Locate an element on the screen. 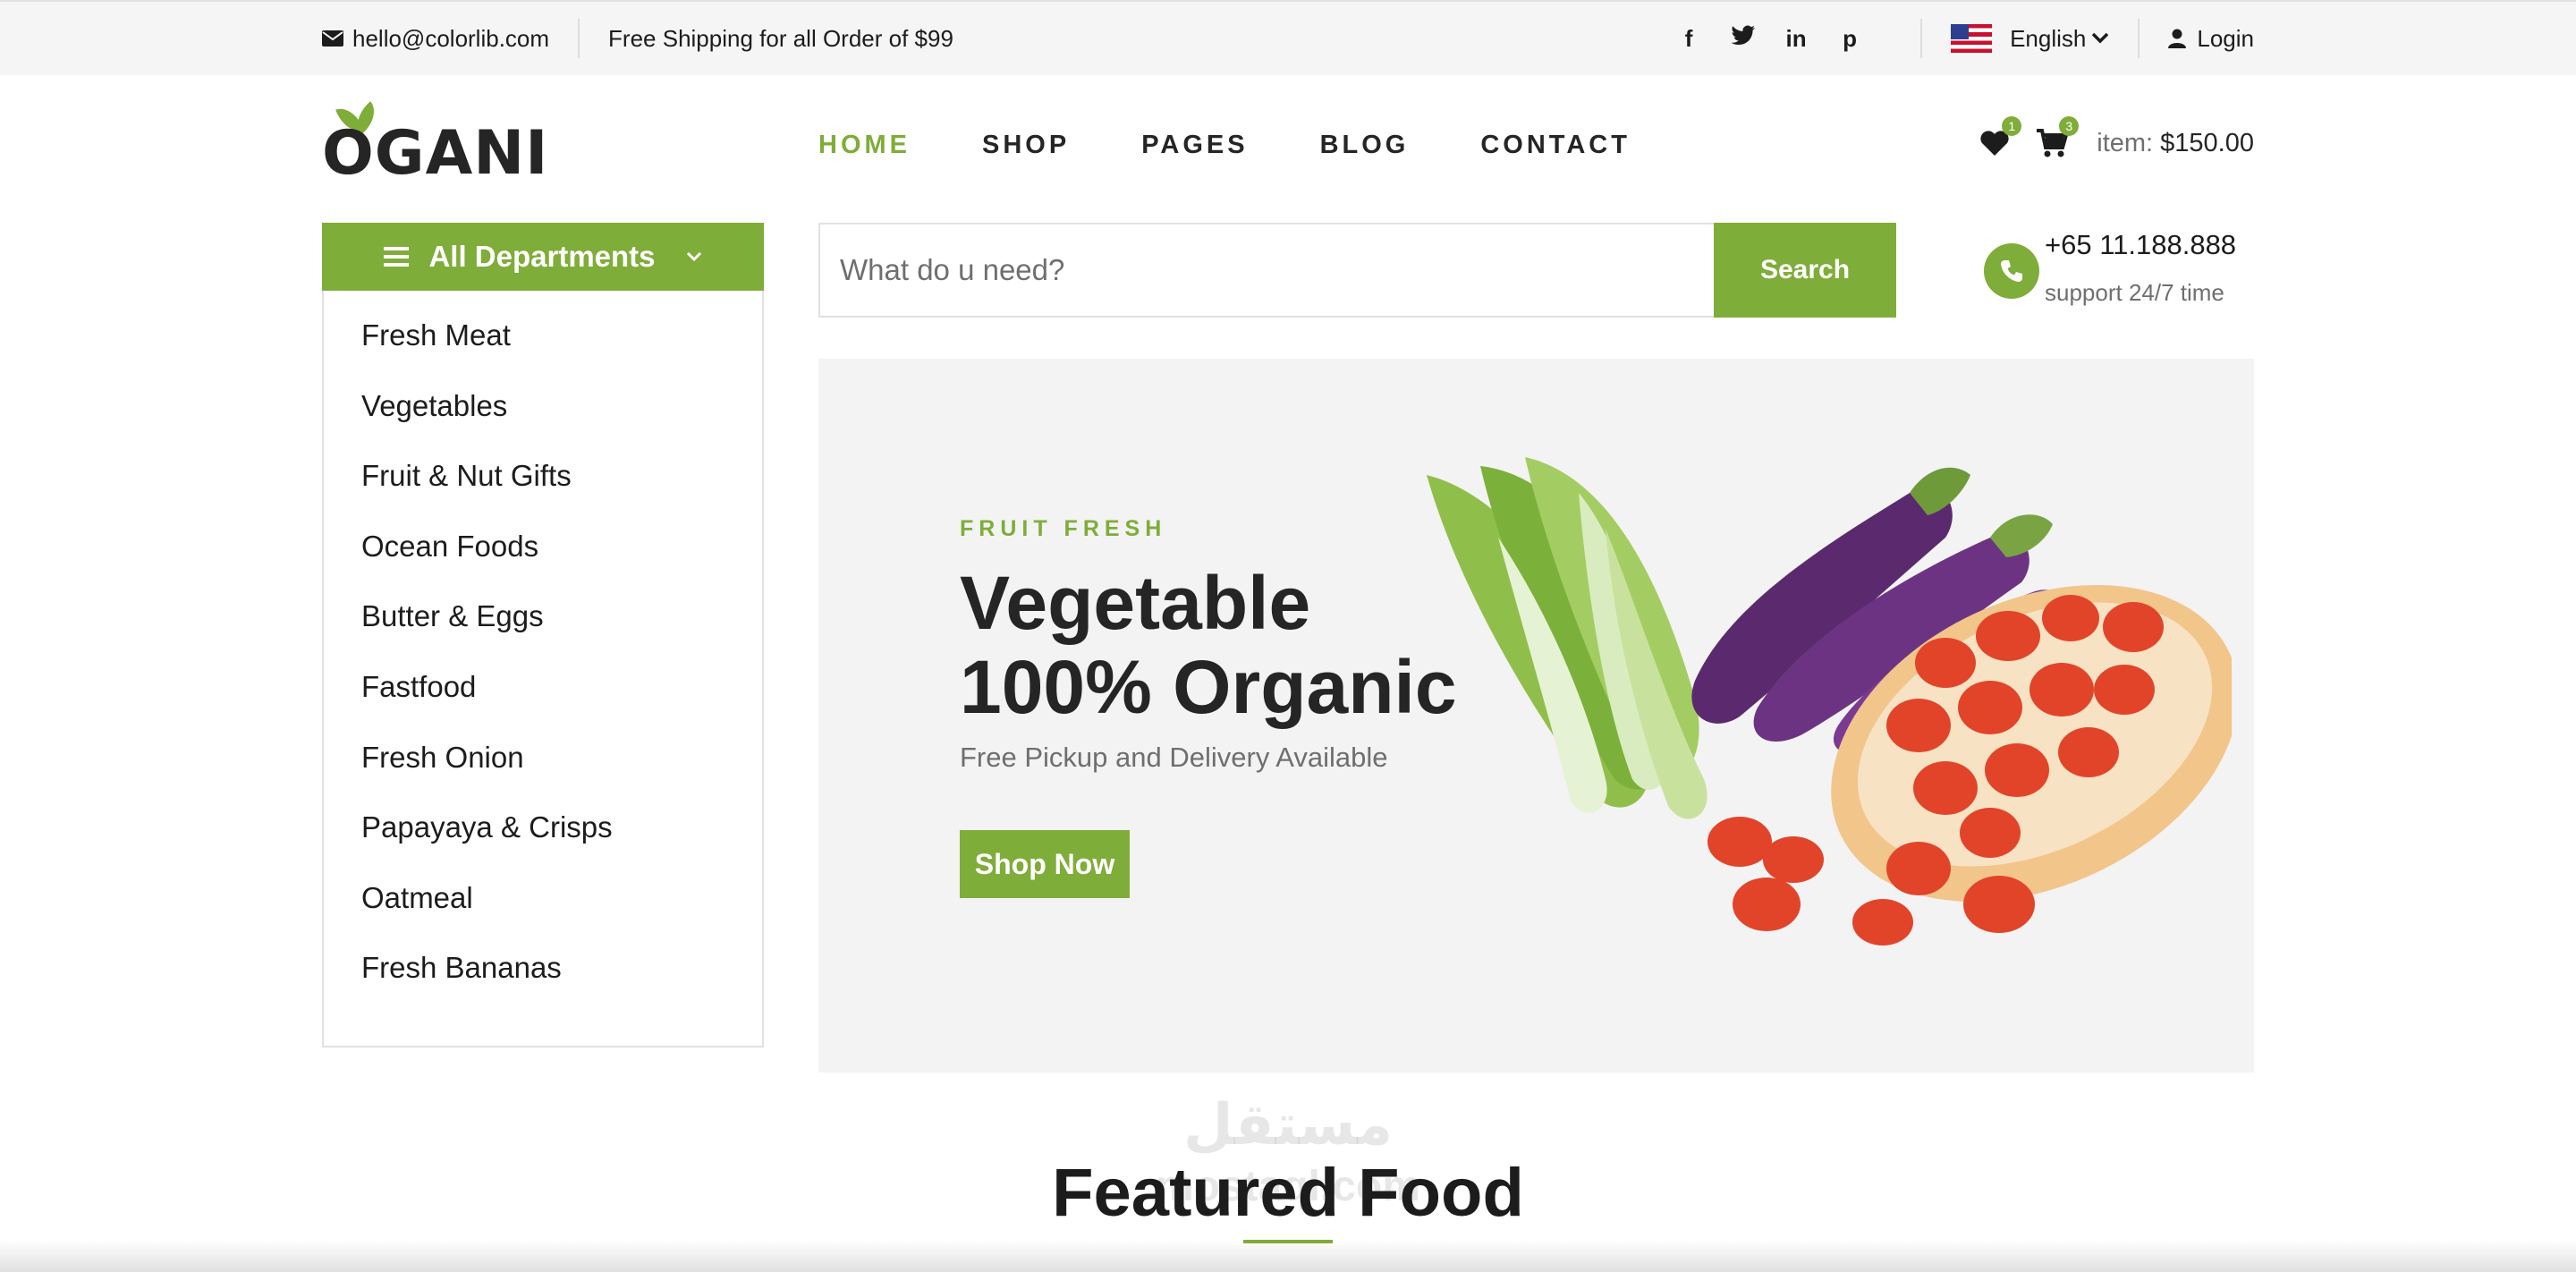  social-links: f in p is located at coordinates (1769, 39).